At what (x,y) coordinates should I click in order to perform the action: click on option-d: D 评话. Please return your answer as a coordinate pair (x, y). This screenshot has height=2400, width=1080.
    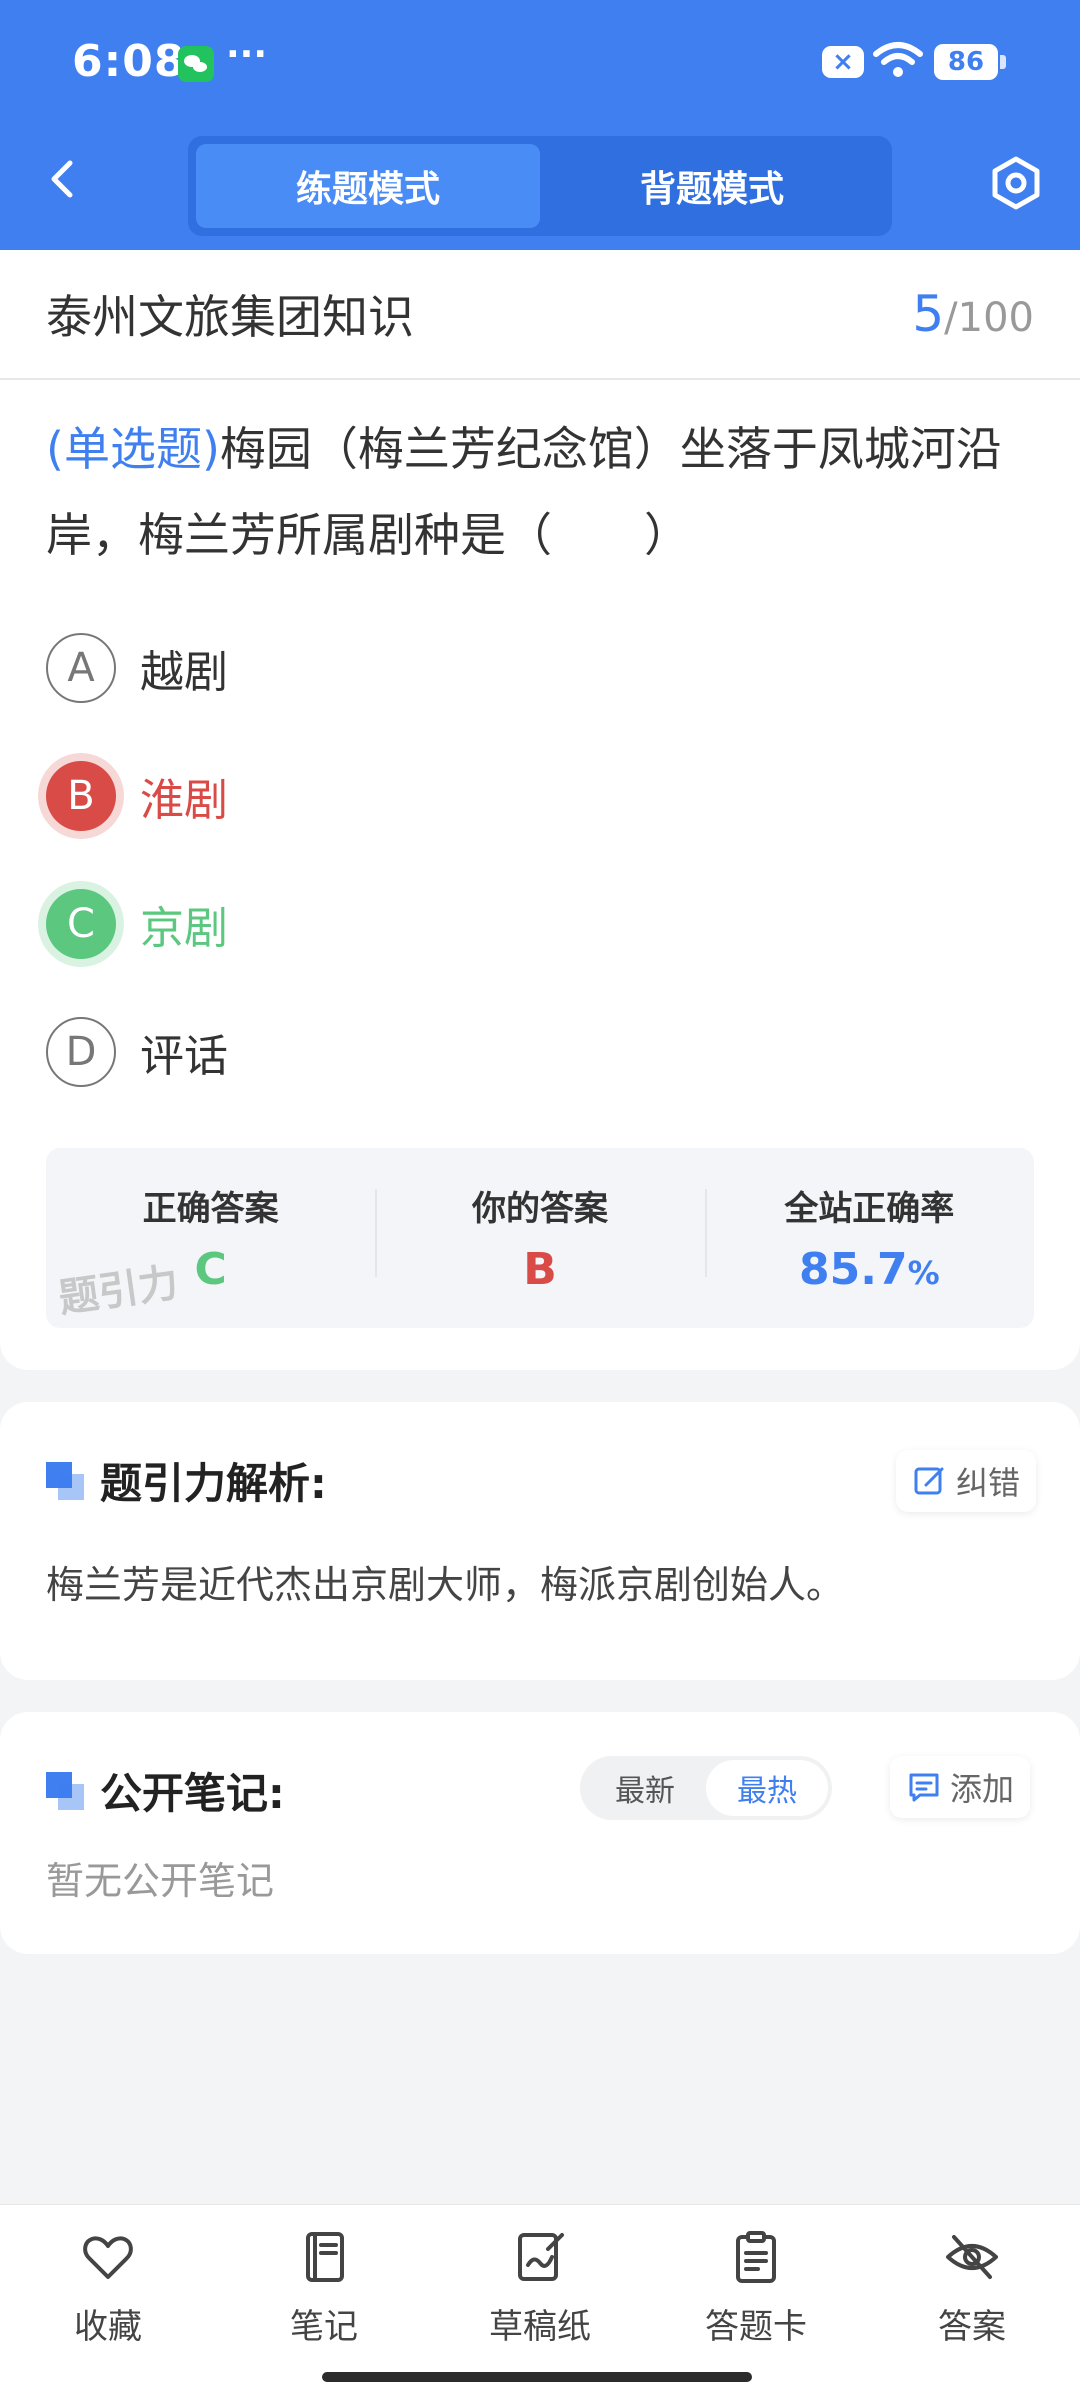
    Looking at the image, I should click on (540, 1052).